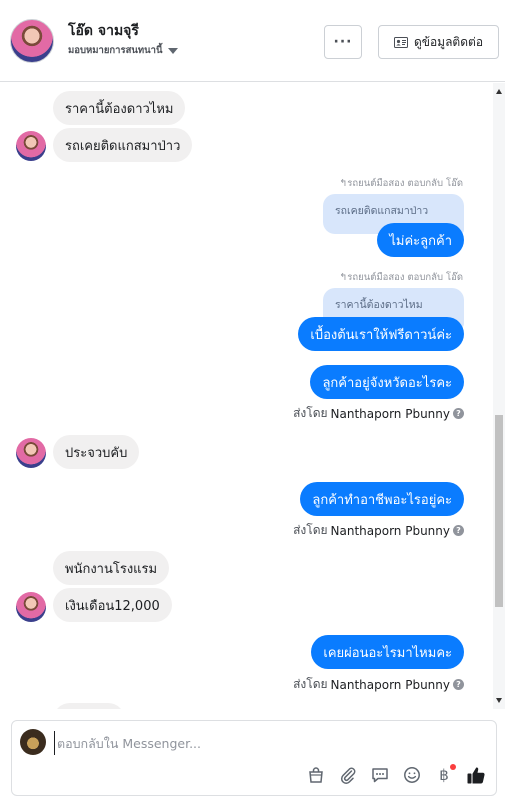 The image size is (505, 807). What do you see at coordinates (103, 31) in the screenshot?
I see `contact-name: โอ๊ด จามจุรี` at bounding box center [103, 31].